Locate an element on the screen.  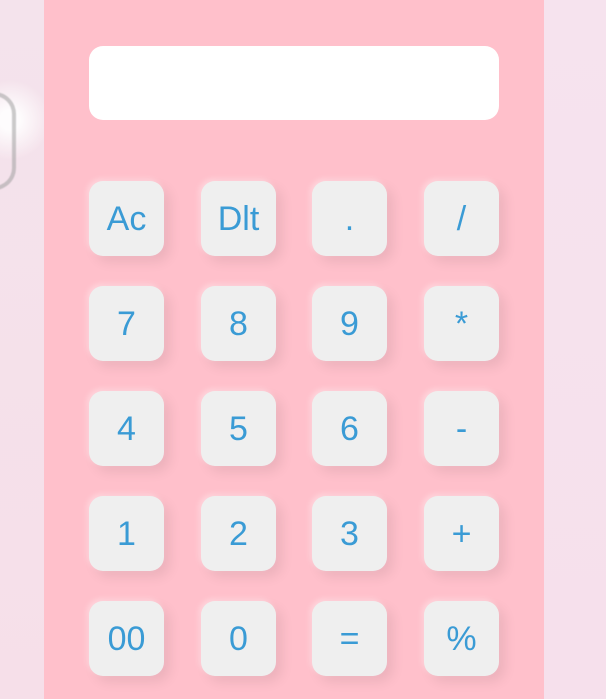
key-4-label: 4 is located at coordinates (126, 428).